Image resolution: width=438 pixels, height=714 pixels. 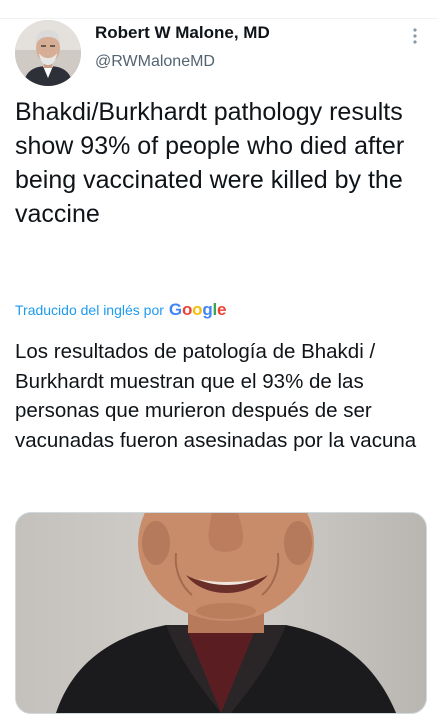 I want to click on avatar-image, so click(x=48, y=53).